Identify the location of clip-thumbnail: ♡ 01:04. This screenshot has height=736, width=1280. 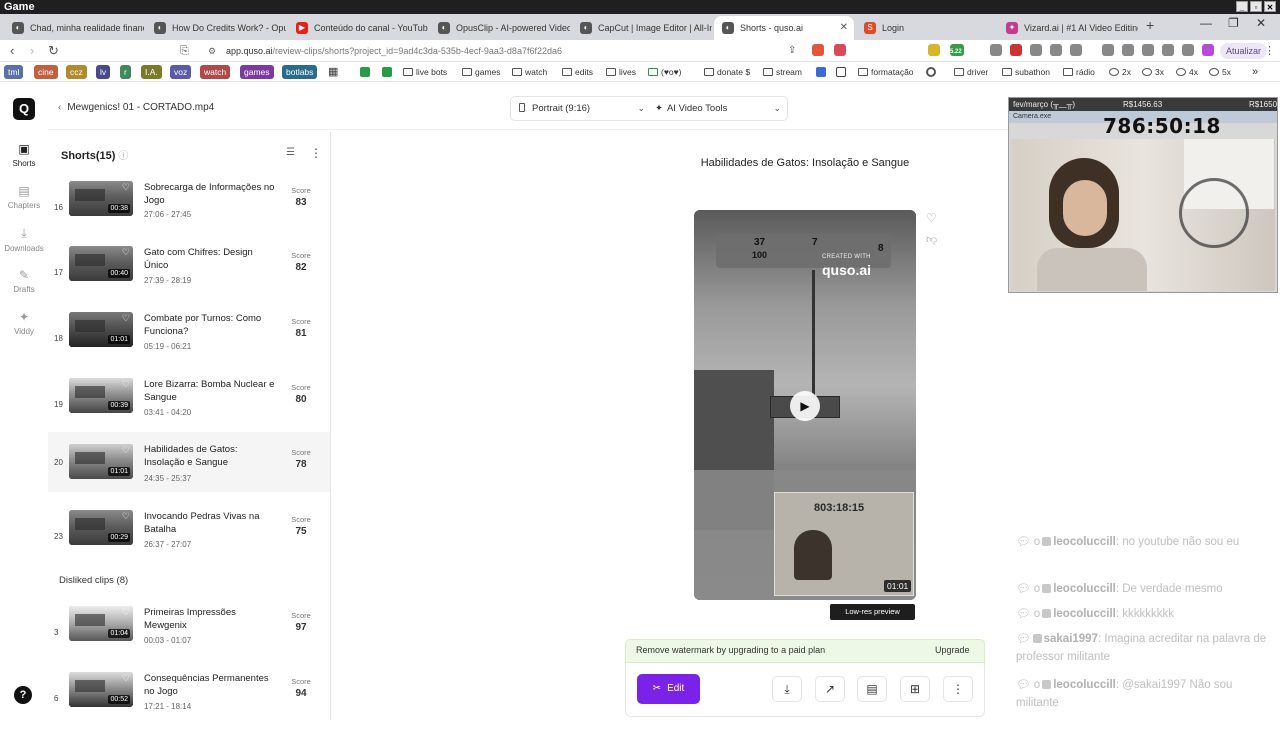
(101, 623).